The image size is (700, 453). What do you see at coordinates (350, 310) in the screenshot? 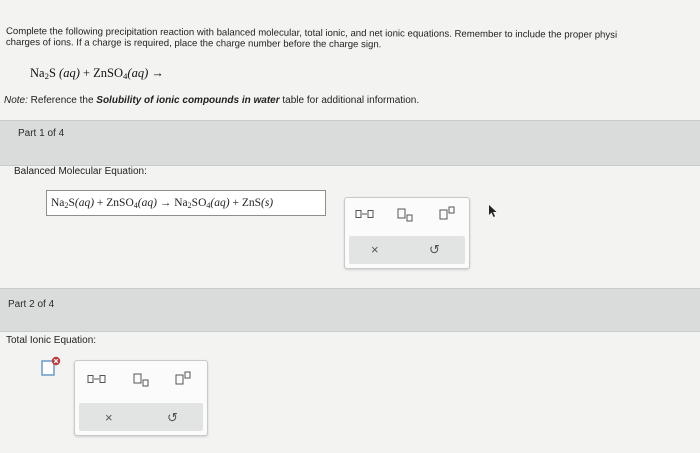
I see `part-2-header` at bounding box center [350, 310].